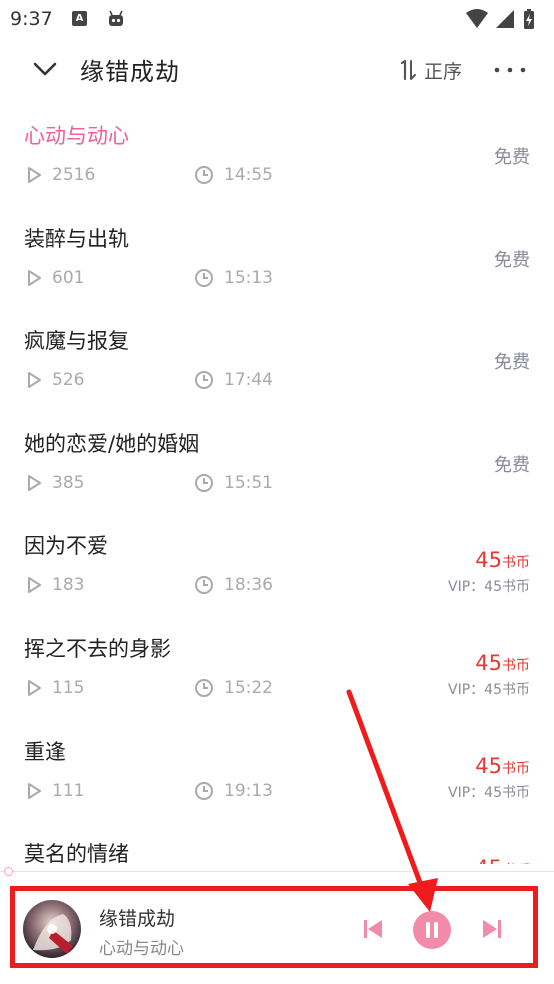  I want to click on episode-item: 她的恋爱/她的婚姻 385 15:51 免费, so click(277, 467).